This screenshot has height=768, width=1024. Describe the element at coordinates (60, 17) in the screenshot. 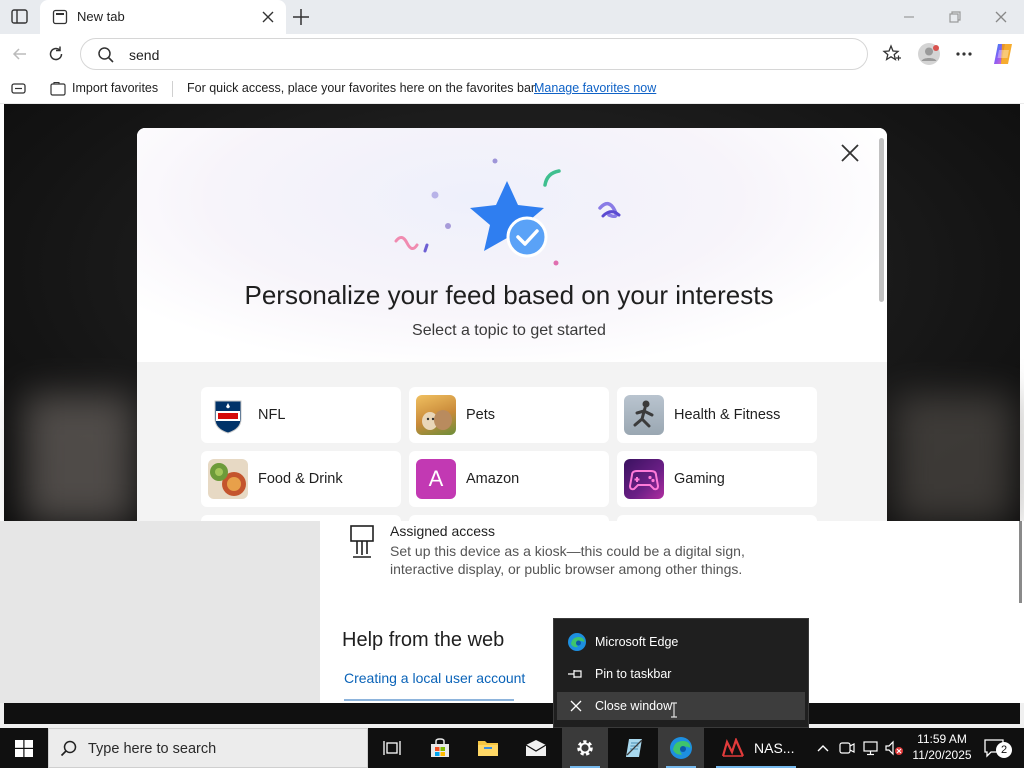

I see `new-tab-icon` at that location.